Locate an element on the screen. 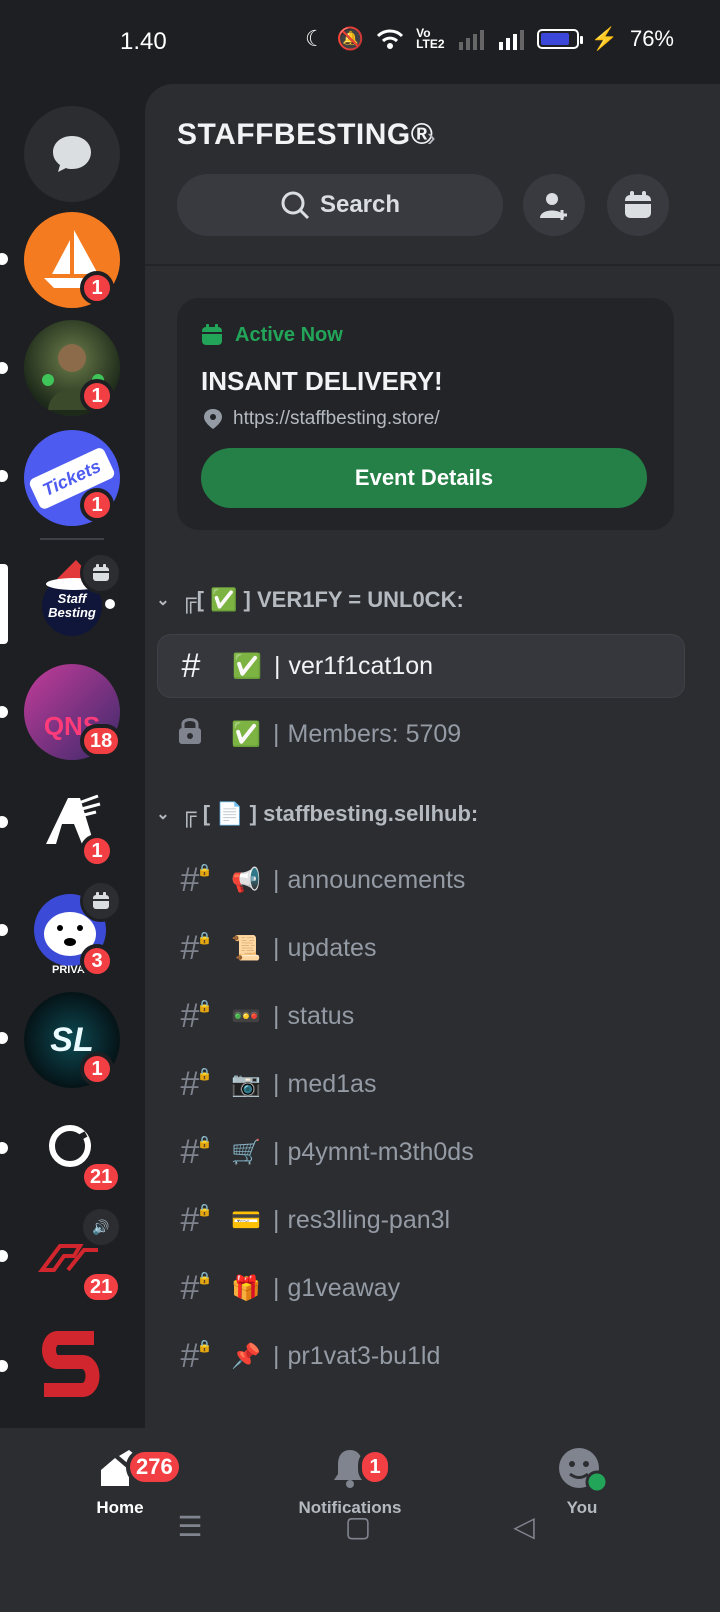  channel-name: status is located at coordinates (321, 1015).